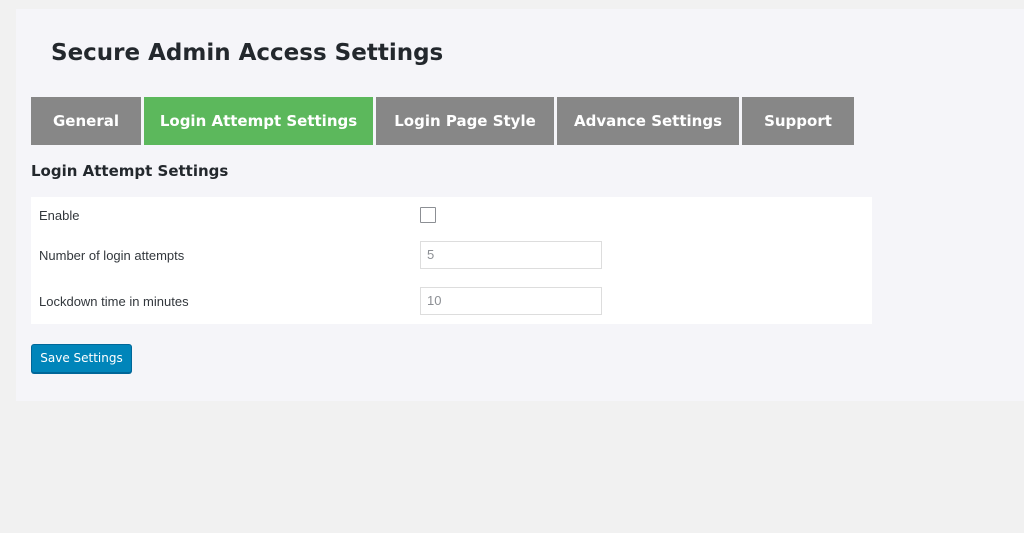 This screenshot has height=533, width=1024. What do you see at coordinates (465, 121) in the screenshot?
I see `tab-login-page-style: Login Page Style` at bounding box center [465, 121].